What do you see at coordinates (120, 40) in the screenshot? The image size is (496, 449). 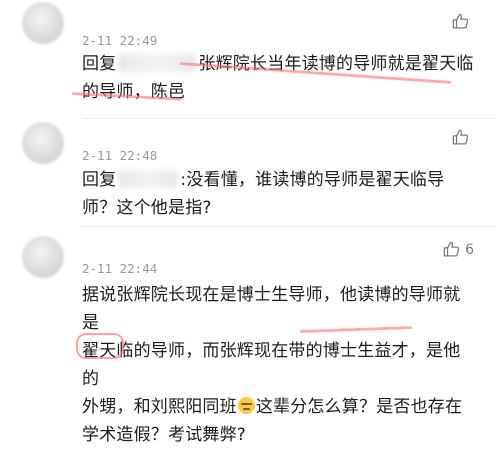 I see `comment-time: 2-11 22:49` at bounding box center [120, 40].